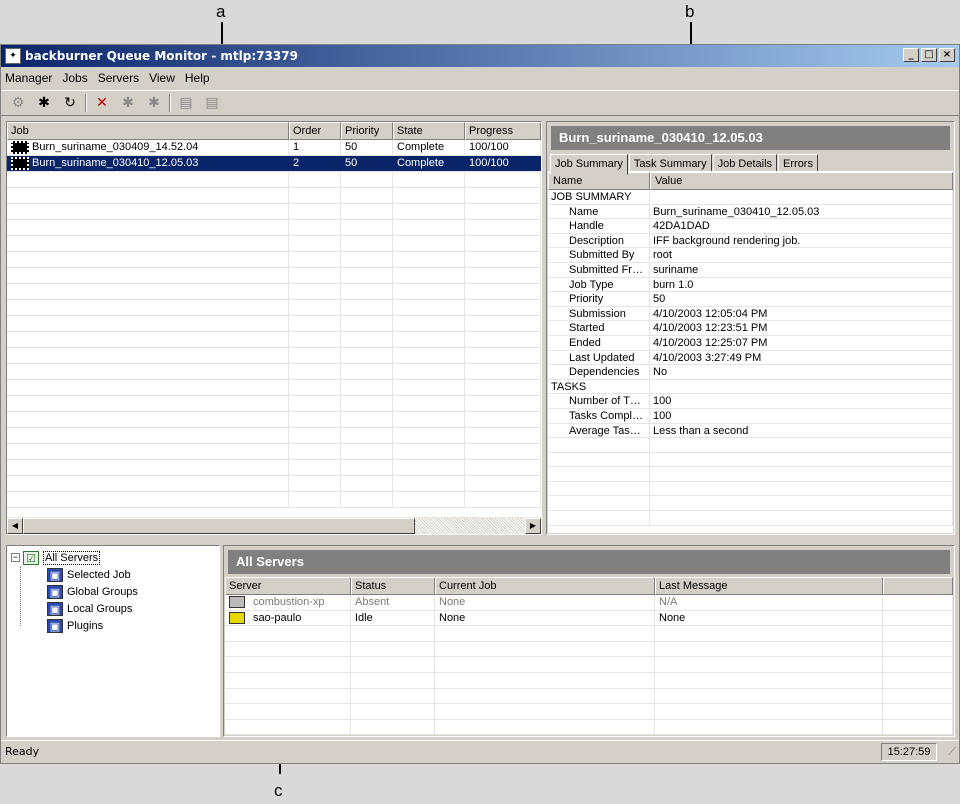 The height and width of the screenshot is (804, 960). I want to click on tree-label: Global Groups, so click(102, 591).